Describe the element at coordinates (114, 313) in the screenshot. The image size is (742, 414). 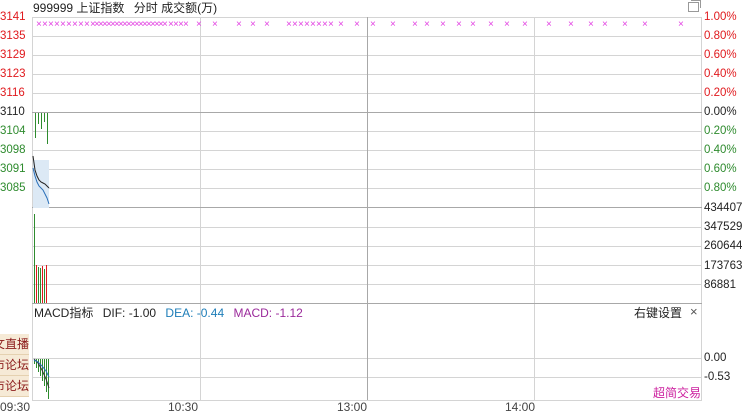
I see `dif-label: DIF:` at that location.